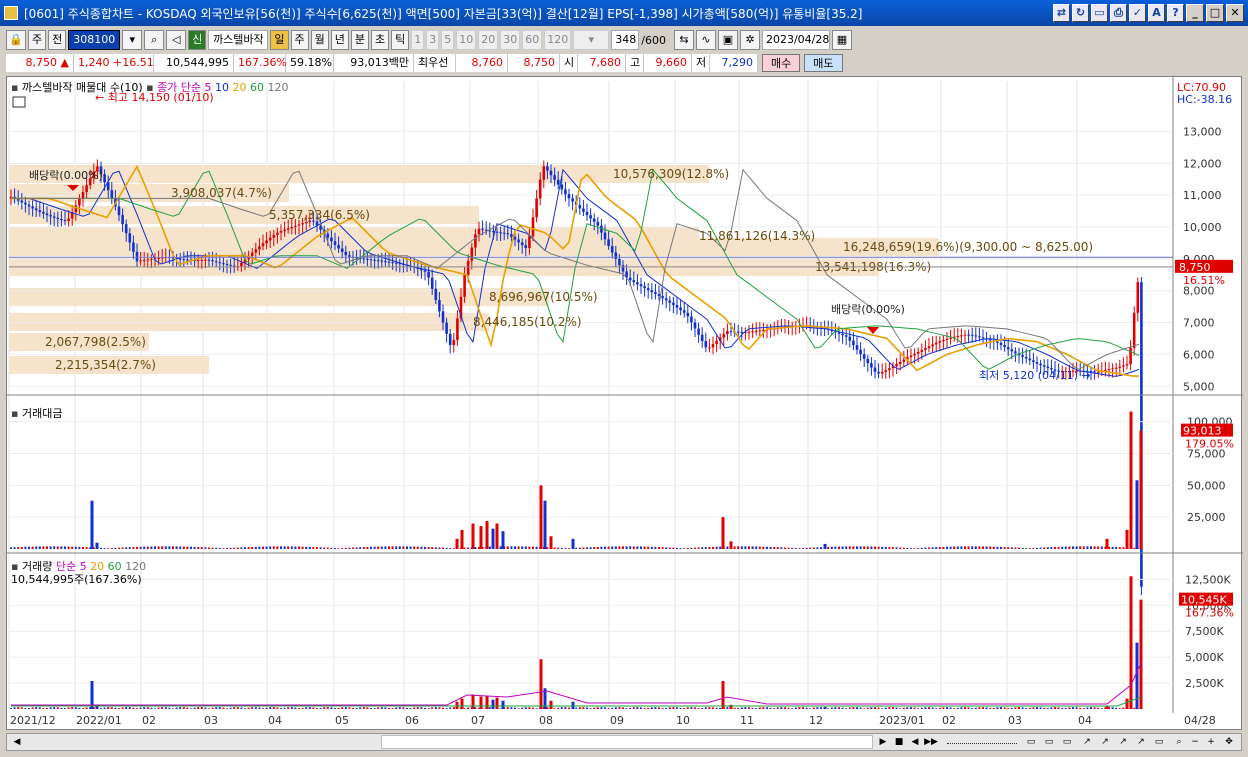  I want to click on scroll-left-icon: ◀, so click(17, 742).